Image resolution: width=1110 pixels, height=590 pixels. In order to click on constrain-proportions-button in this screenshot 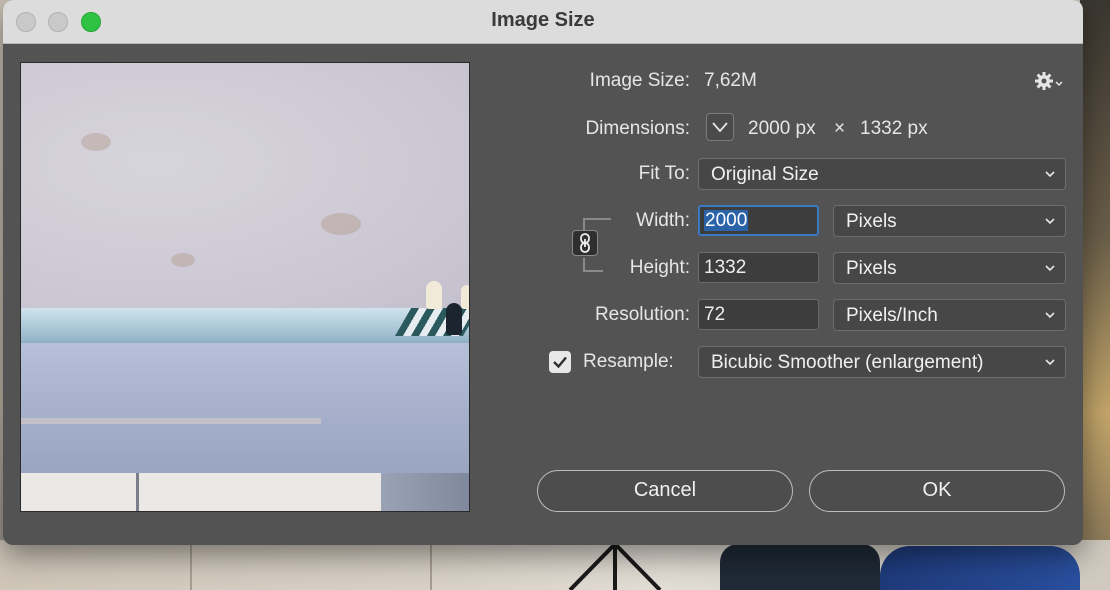, I will do `click(585, 243)`.